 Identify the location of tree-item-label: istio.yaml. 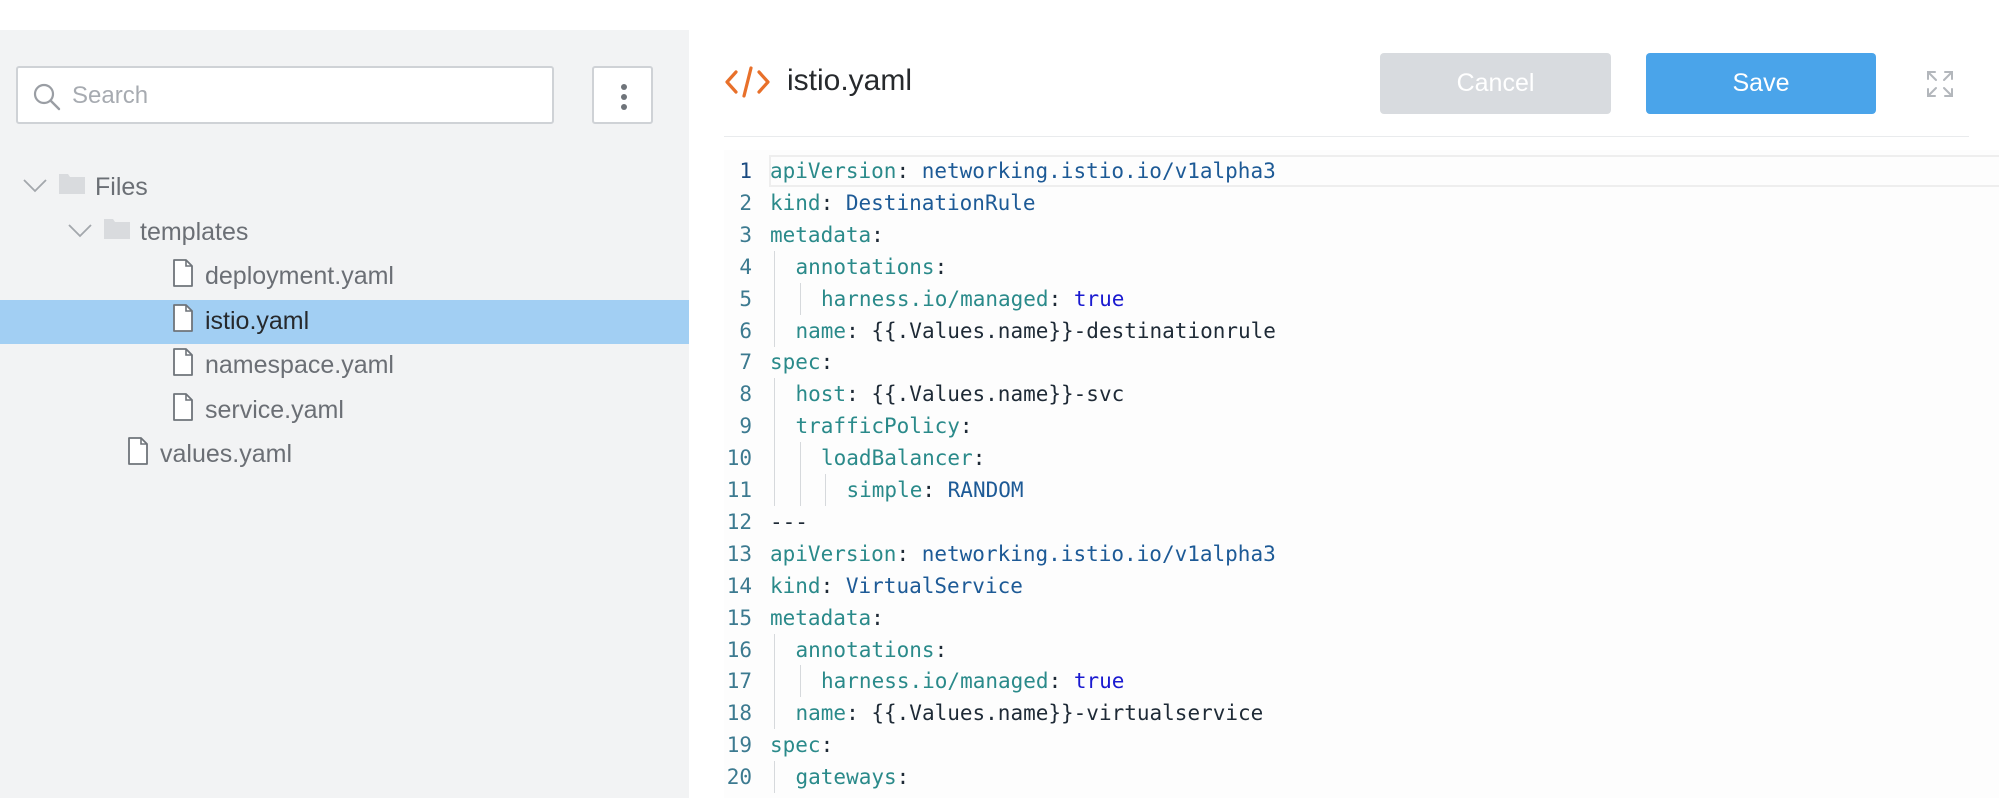
(257, 320).